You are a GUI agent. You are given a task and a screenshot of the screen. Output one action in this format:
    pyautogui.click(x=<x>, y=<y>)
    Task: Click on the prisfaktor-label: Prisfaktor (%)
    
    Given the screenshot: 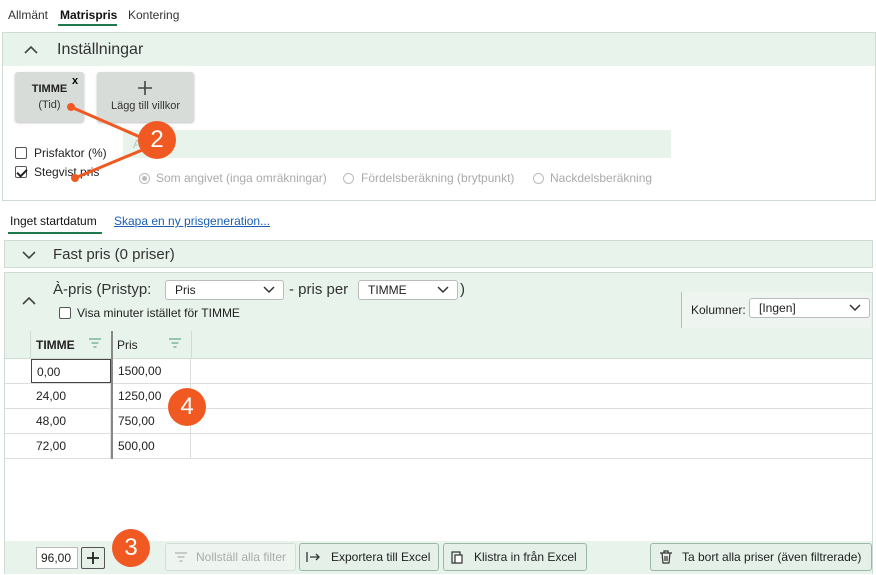 What is the action you would take?
    pyautogui.click(x=70, y=153)
    